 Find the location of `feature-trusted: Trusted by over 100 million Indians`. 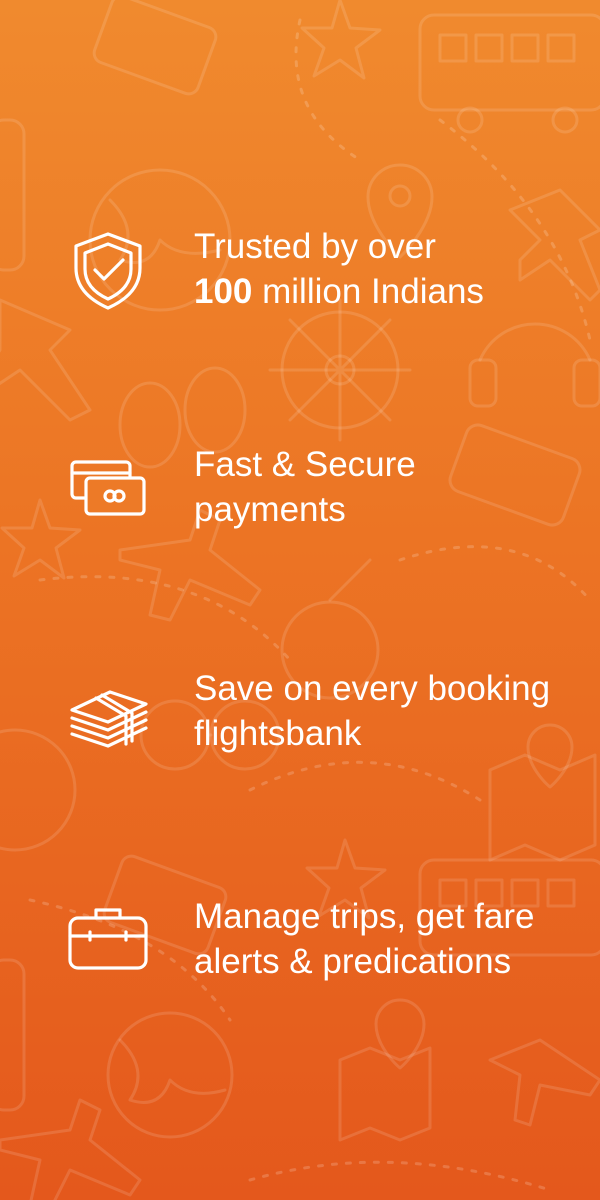

feature-trusted: Trusted by over 100 million Indians is located at coordinates (300, 282).